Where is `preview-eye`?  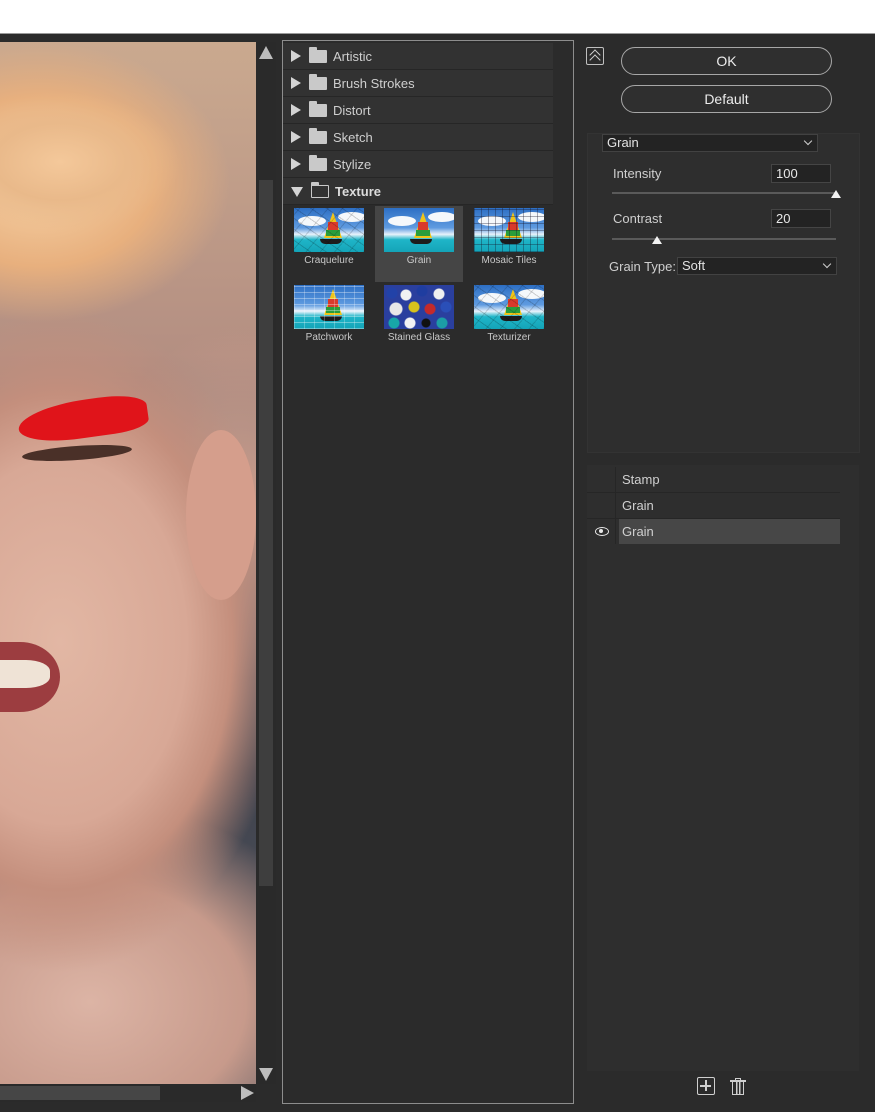 preview-eye is located at coordinates (77, 453).